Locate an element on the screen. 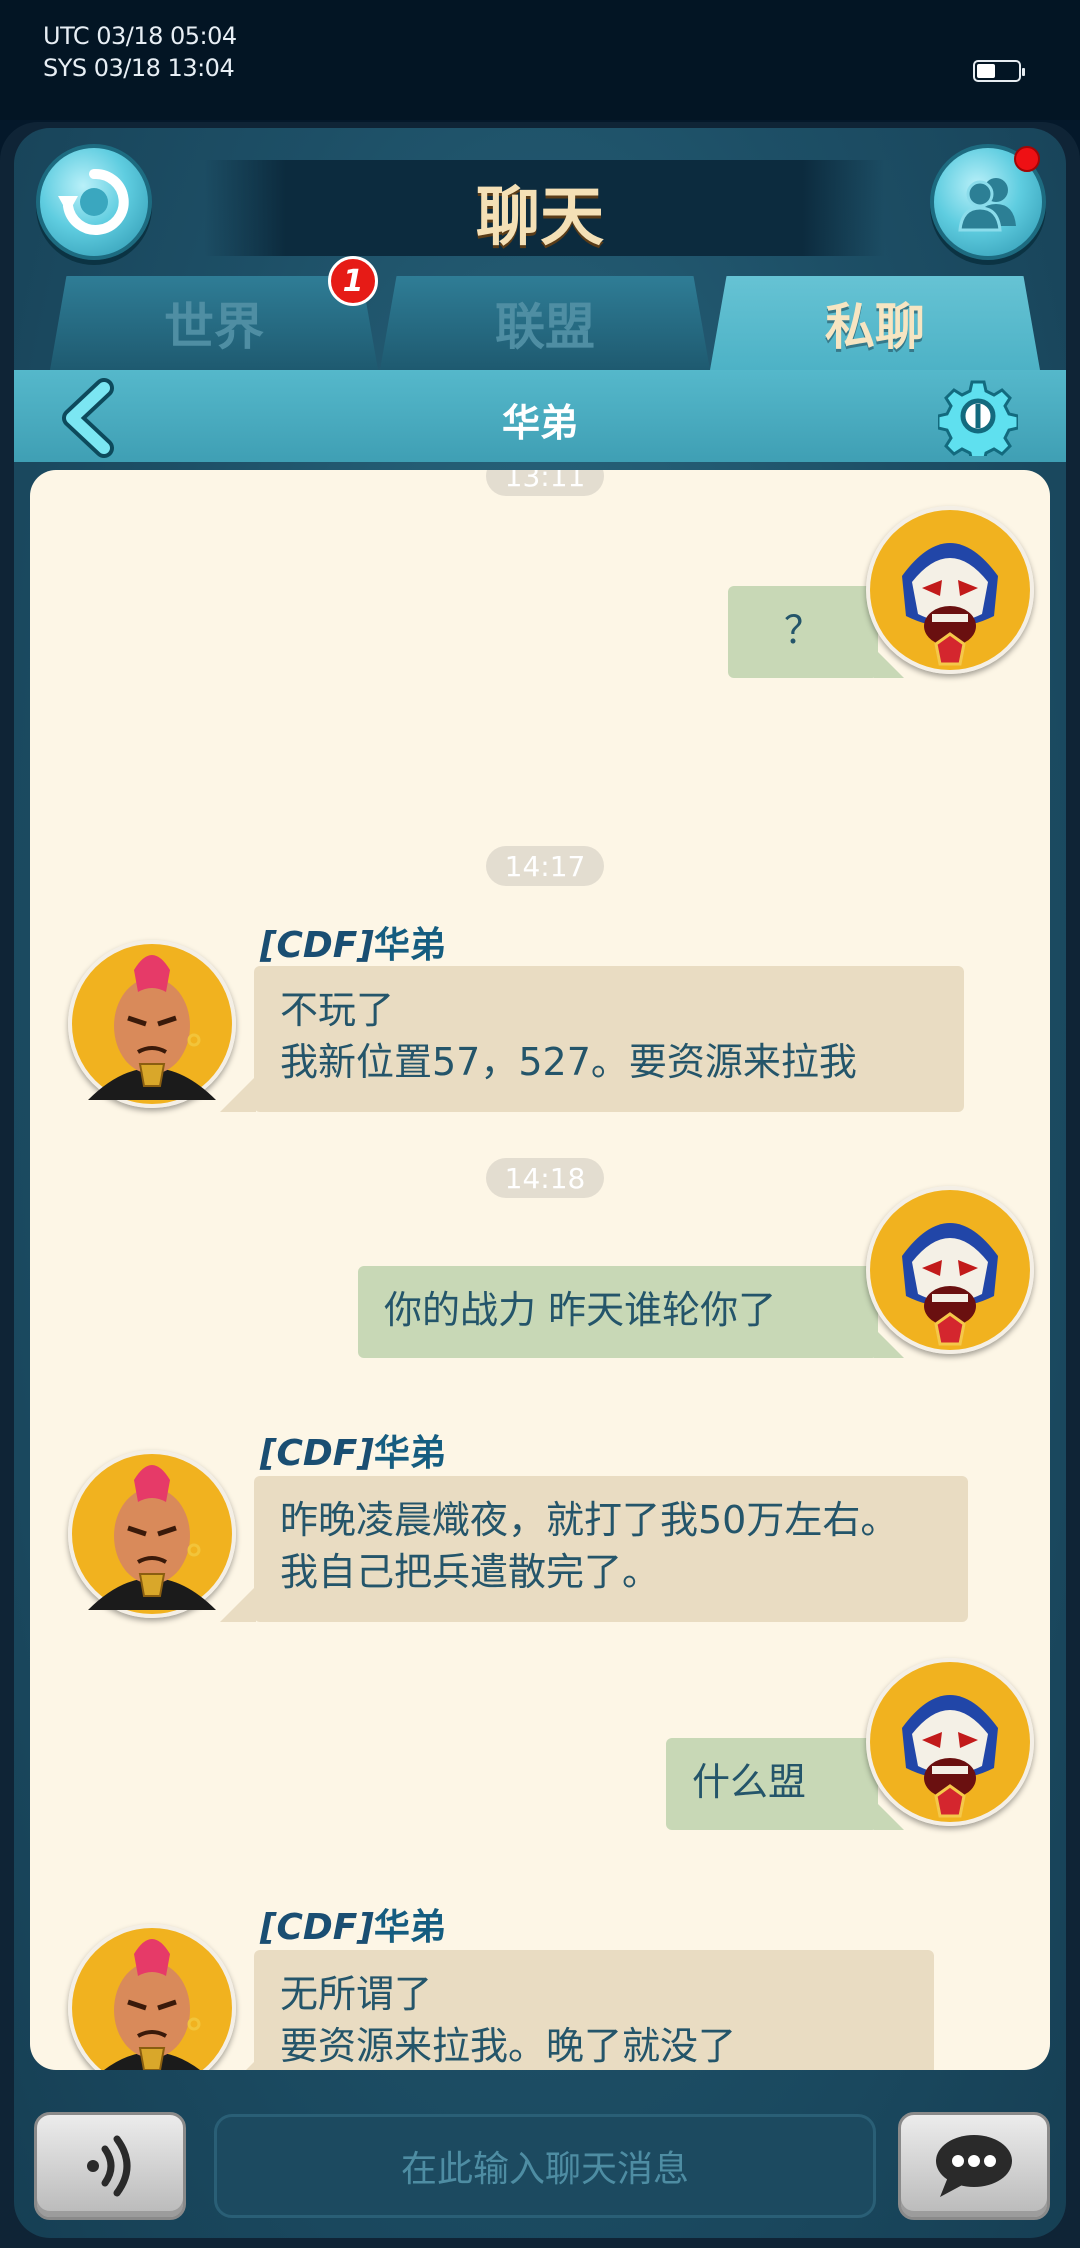 This screenshot has width=1080, height=2248. return-arrow-icon is located at coordinates (93, 201).